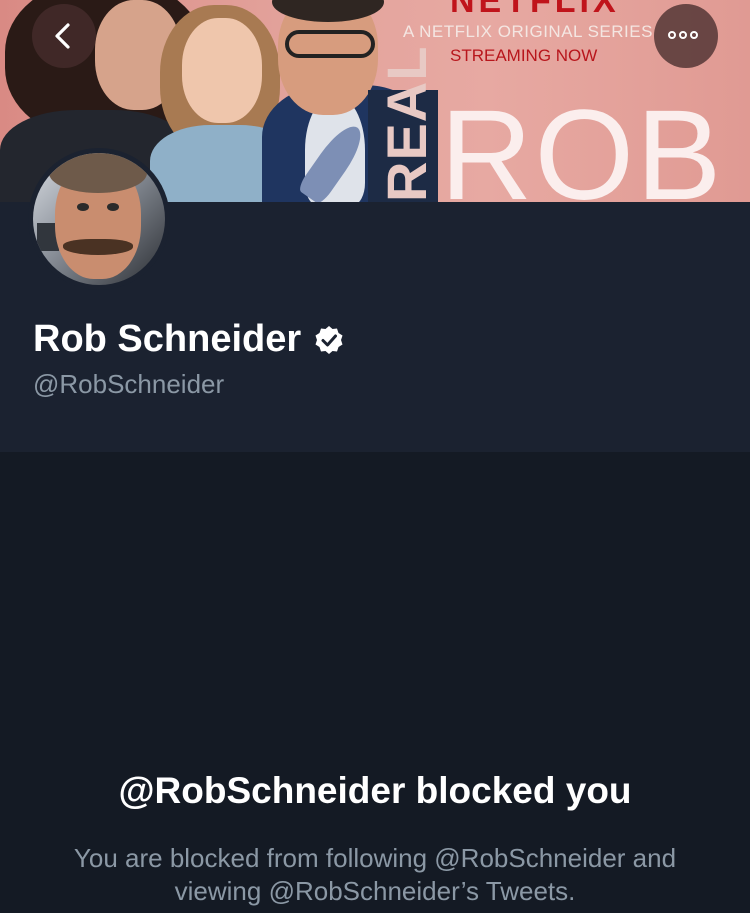 The image size is (750, 913). I want to click on more-dots-icon, so click(683, 35).